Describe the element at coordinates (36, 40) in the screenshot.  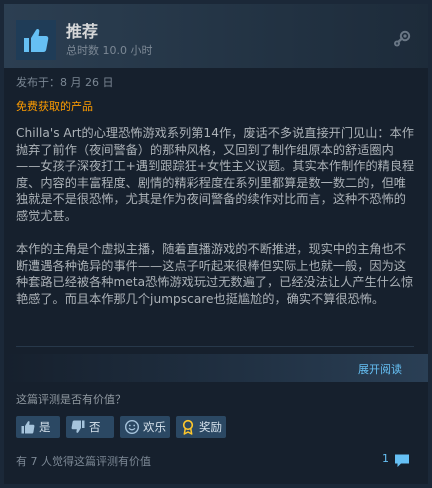
I see `recommended-thumb-icon` at that location.